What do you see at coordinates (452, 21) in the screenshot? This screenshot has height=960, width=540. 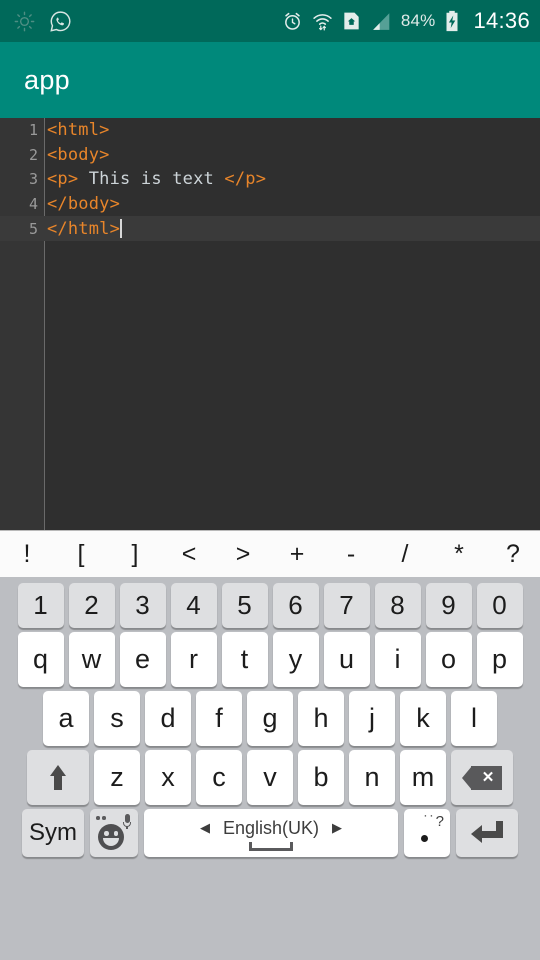 I see `battery-charging-icon` at bounding box center [452, 21].